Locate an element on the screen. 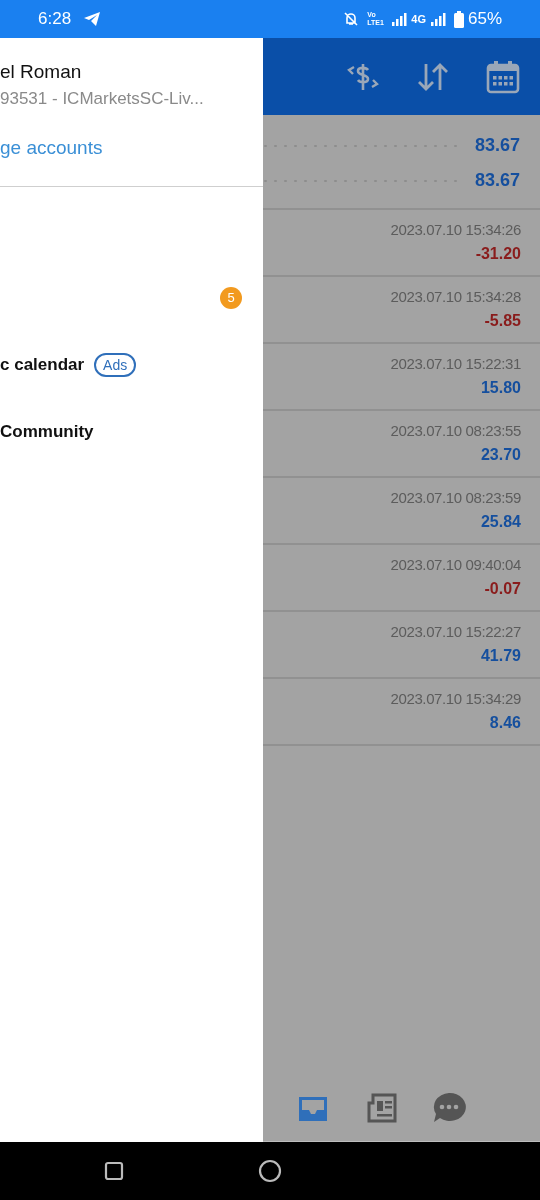 This screenshot has width=540, height=1200. deal-profit: -31.20 is located at coordinates (498, 253).